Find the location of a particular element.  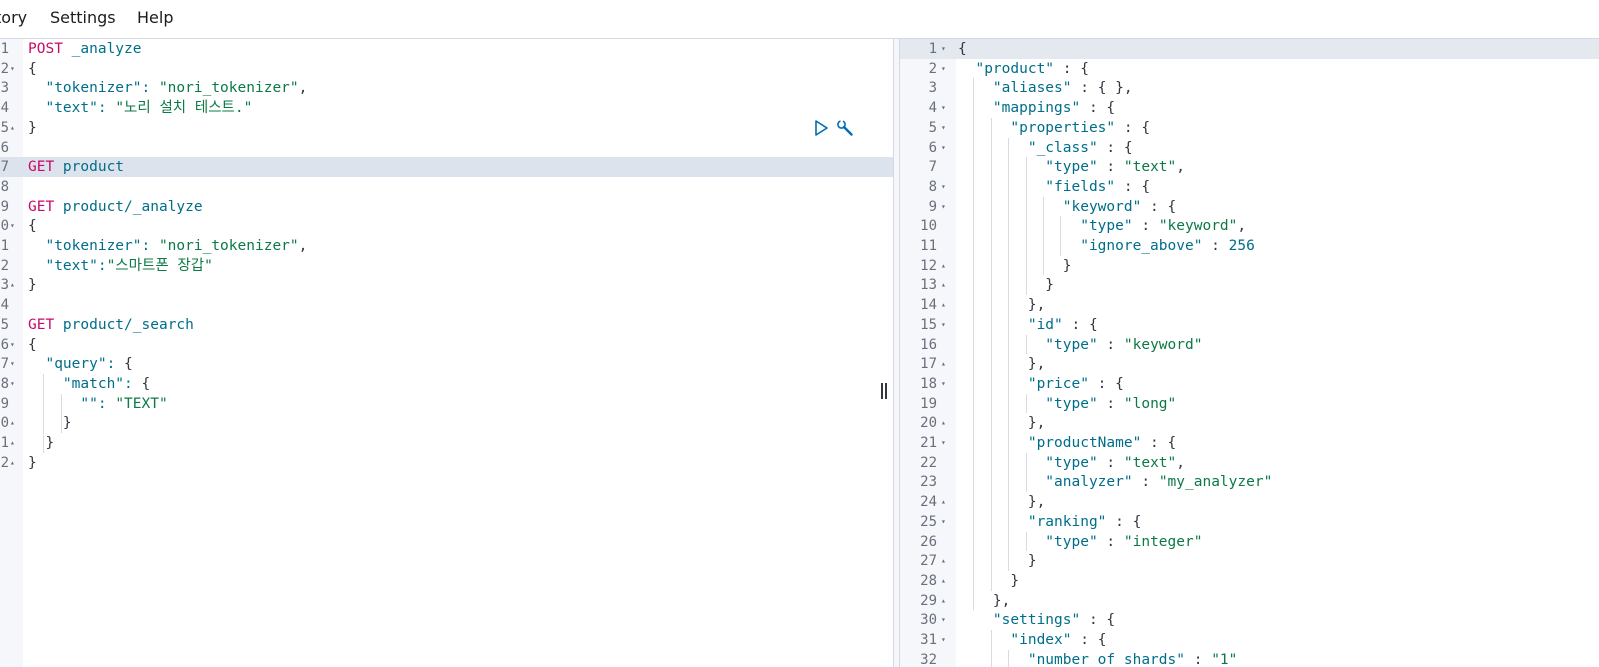

response_viewer-line: 12 ▴ } is located at coordinates (1249, 266).